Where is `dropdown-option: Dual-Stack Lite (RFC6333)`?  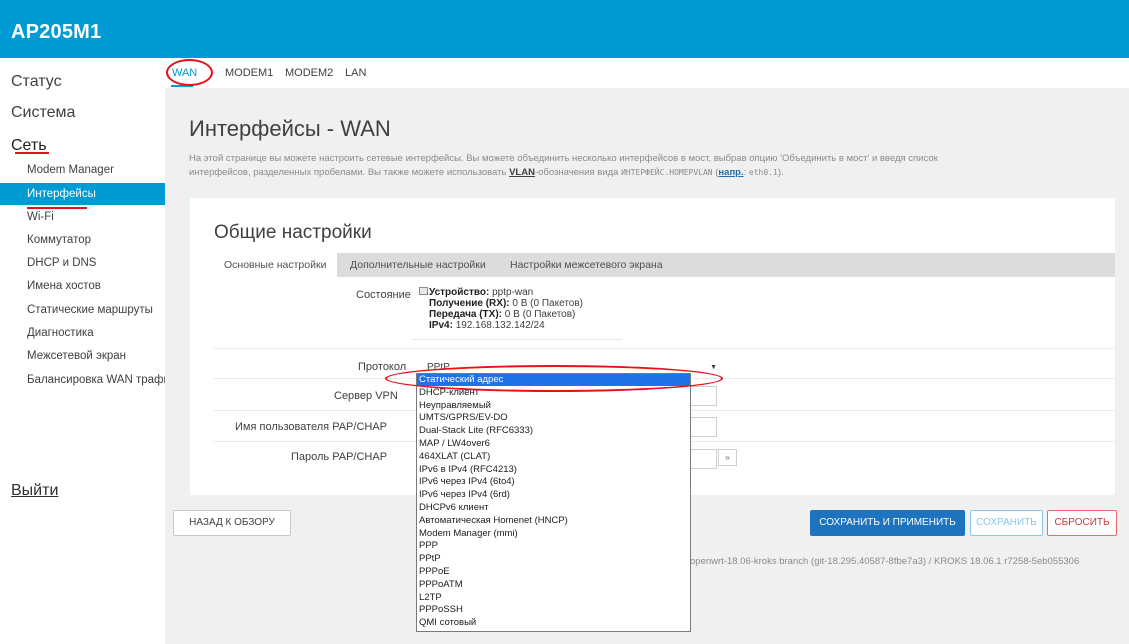 dropdown-option: Dual-Stack Lite (RFC6333) is located at coordinates (553, 431).